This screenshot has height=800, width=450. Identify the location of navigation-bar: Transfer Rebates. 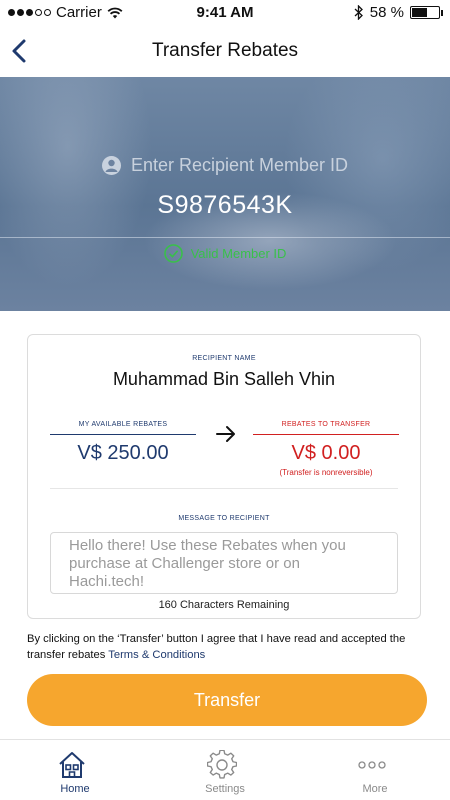
(225, 51).